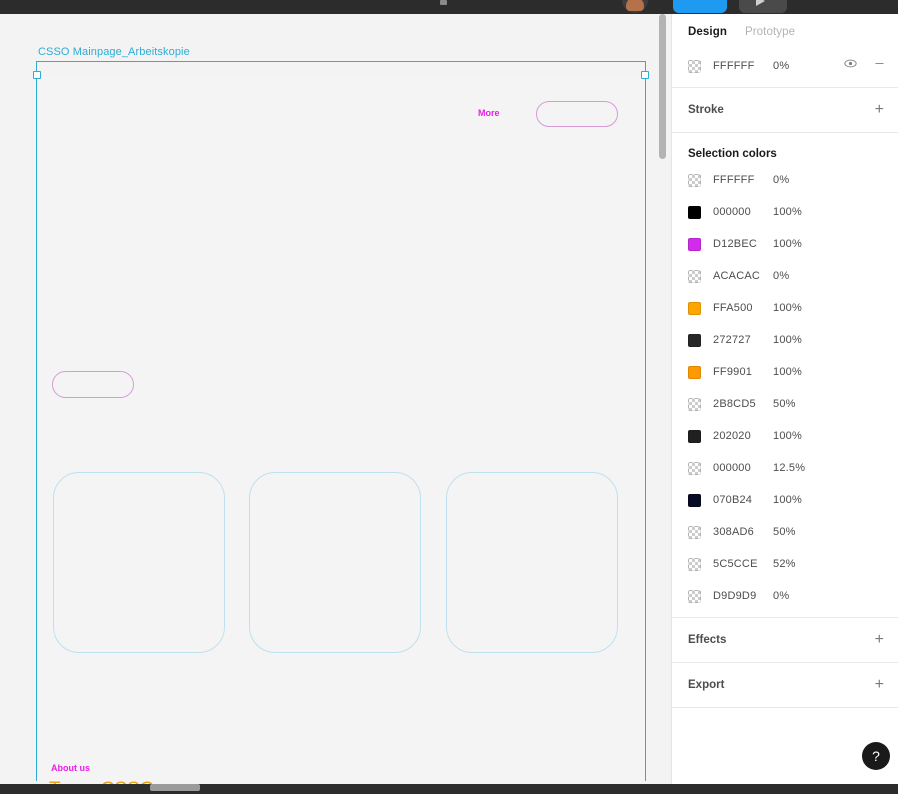  Describe the element at coordinates (879, 685) in the screenshot. I see `add-export-button: +` at that location.